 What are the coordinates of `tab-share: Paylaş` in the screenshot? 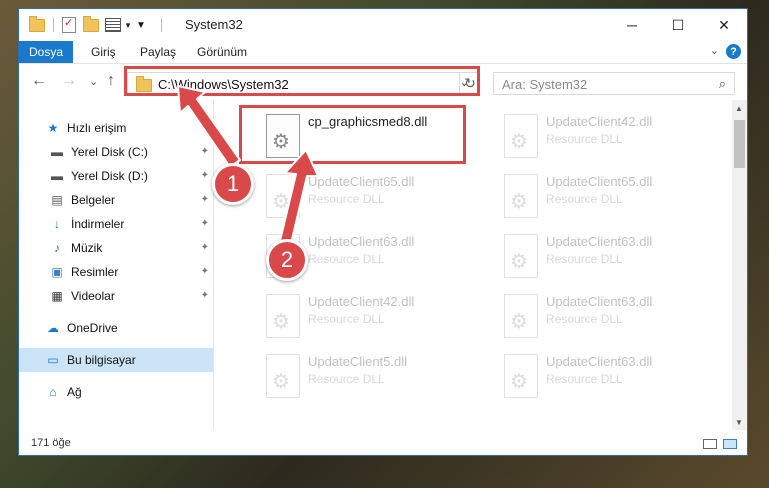 It's located at (158, 52).